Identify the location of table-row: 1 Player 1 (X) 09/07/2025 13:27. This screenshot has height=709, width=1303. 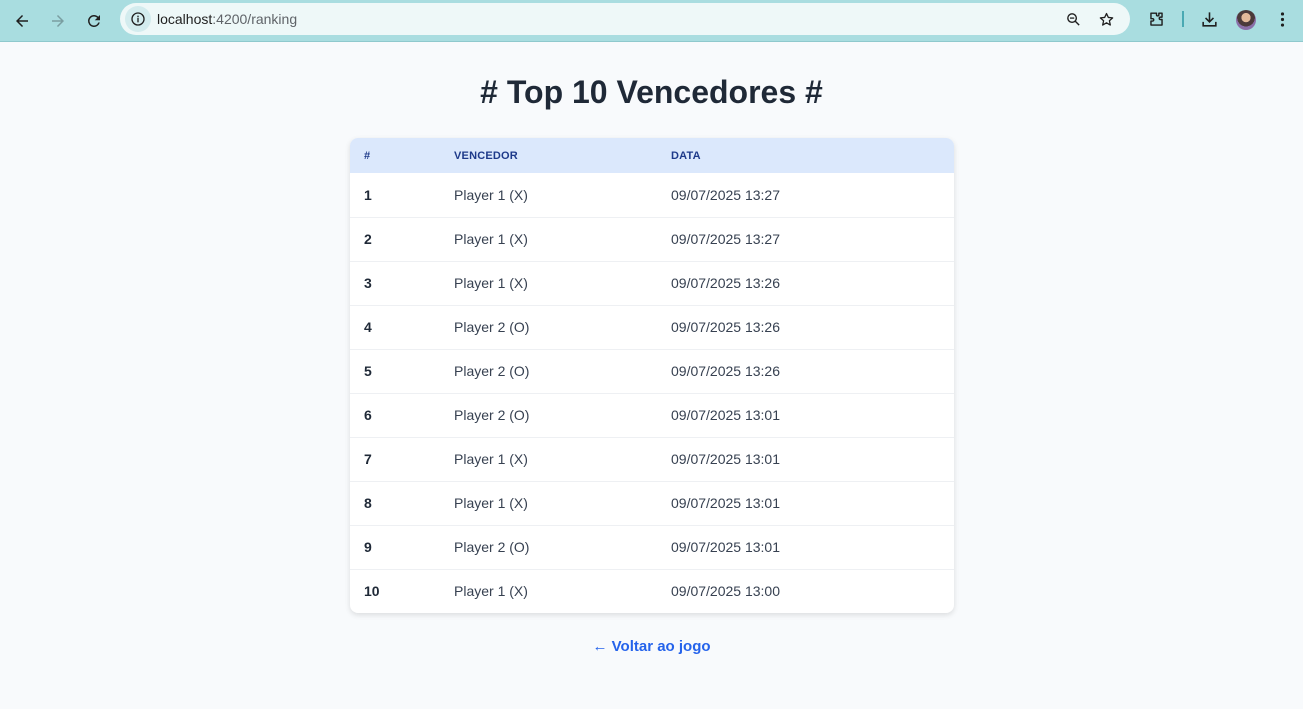
(652, 195).